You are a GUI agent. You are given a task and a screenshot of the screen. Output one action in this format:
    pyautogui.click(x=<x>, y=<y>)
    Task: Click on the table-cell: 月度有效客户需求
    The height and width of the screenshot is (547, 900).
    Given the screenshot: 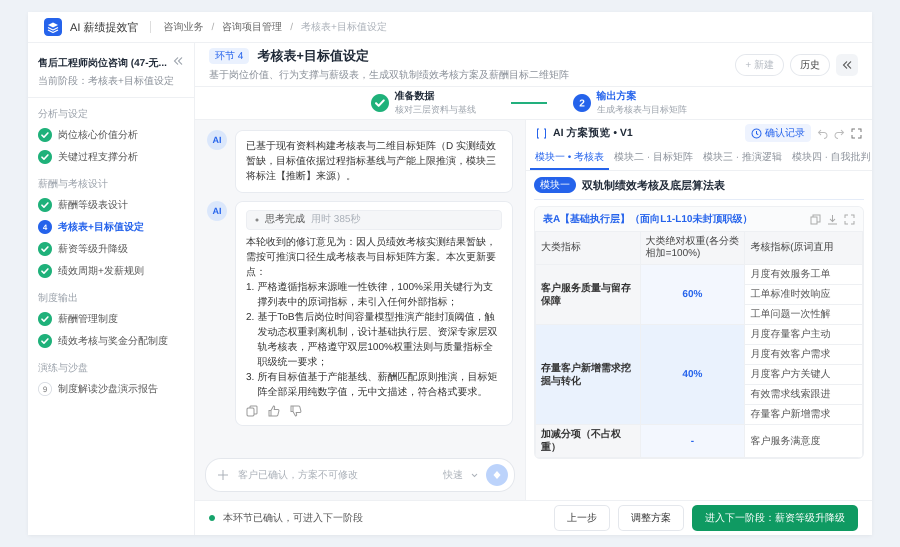 What is the action you would take?
    pyautogui.click(x=803, y=354)
    